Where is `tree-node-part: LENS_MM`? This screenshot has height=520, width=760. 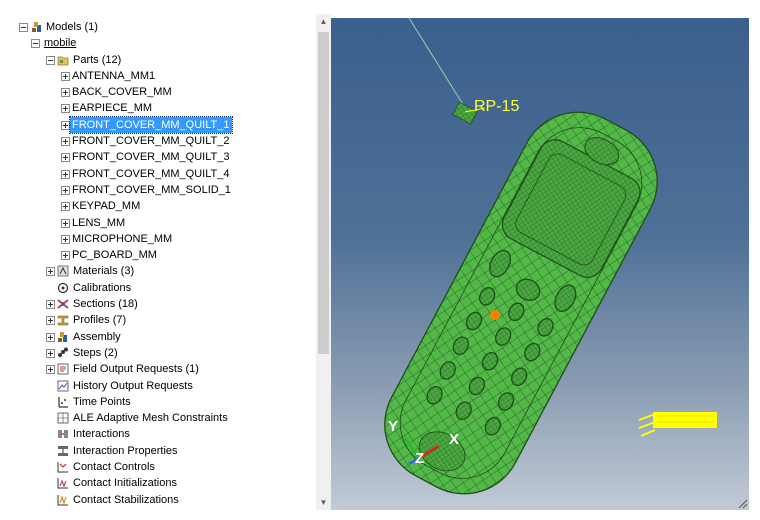 tree-node-part: LENS_MM is located at coordinates (158, 223).